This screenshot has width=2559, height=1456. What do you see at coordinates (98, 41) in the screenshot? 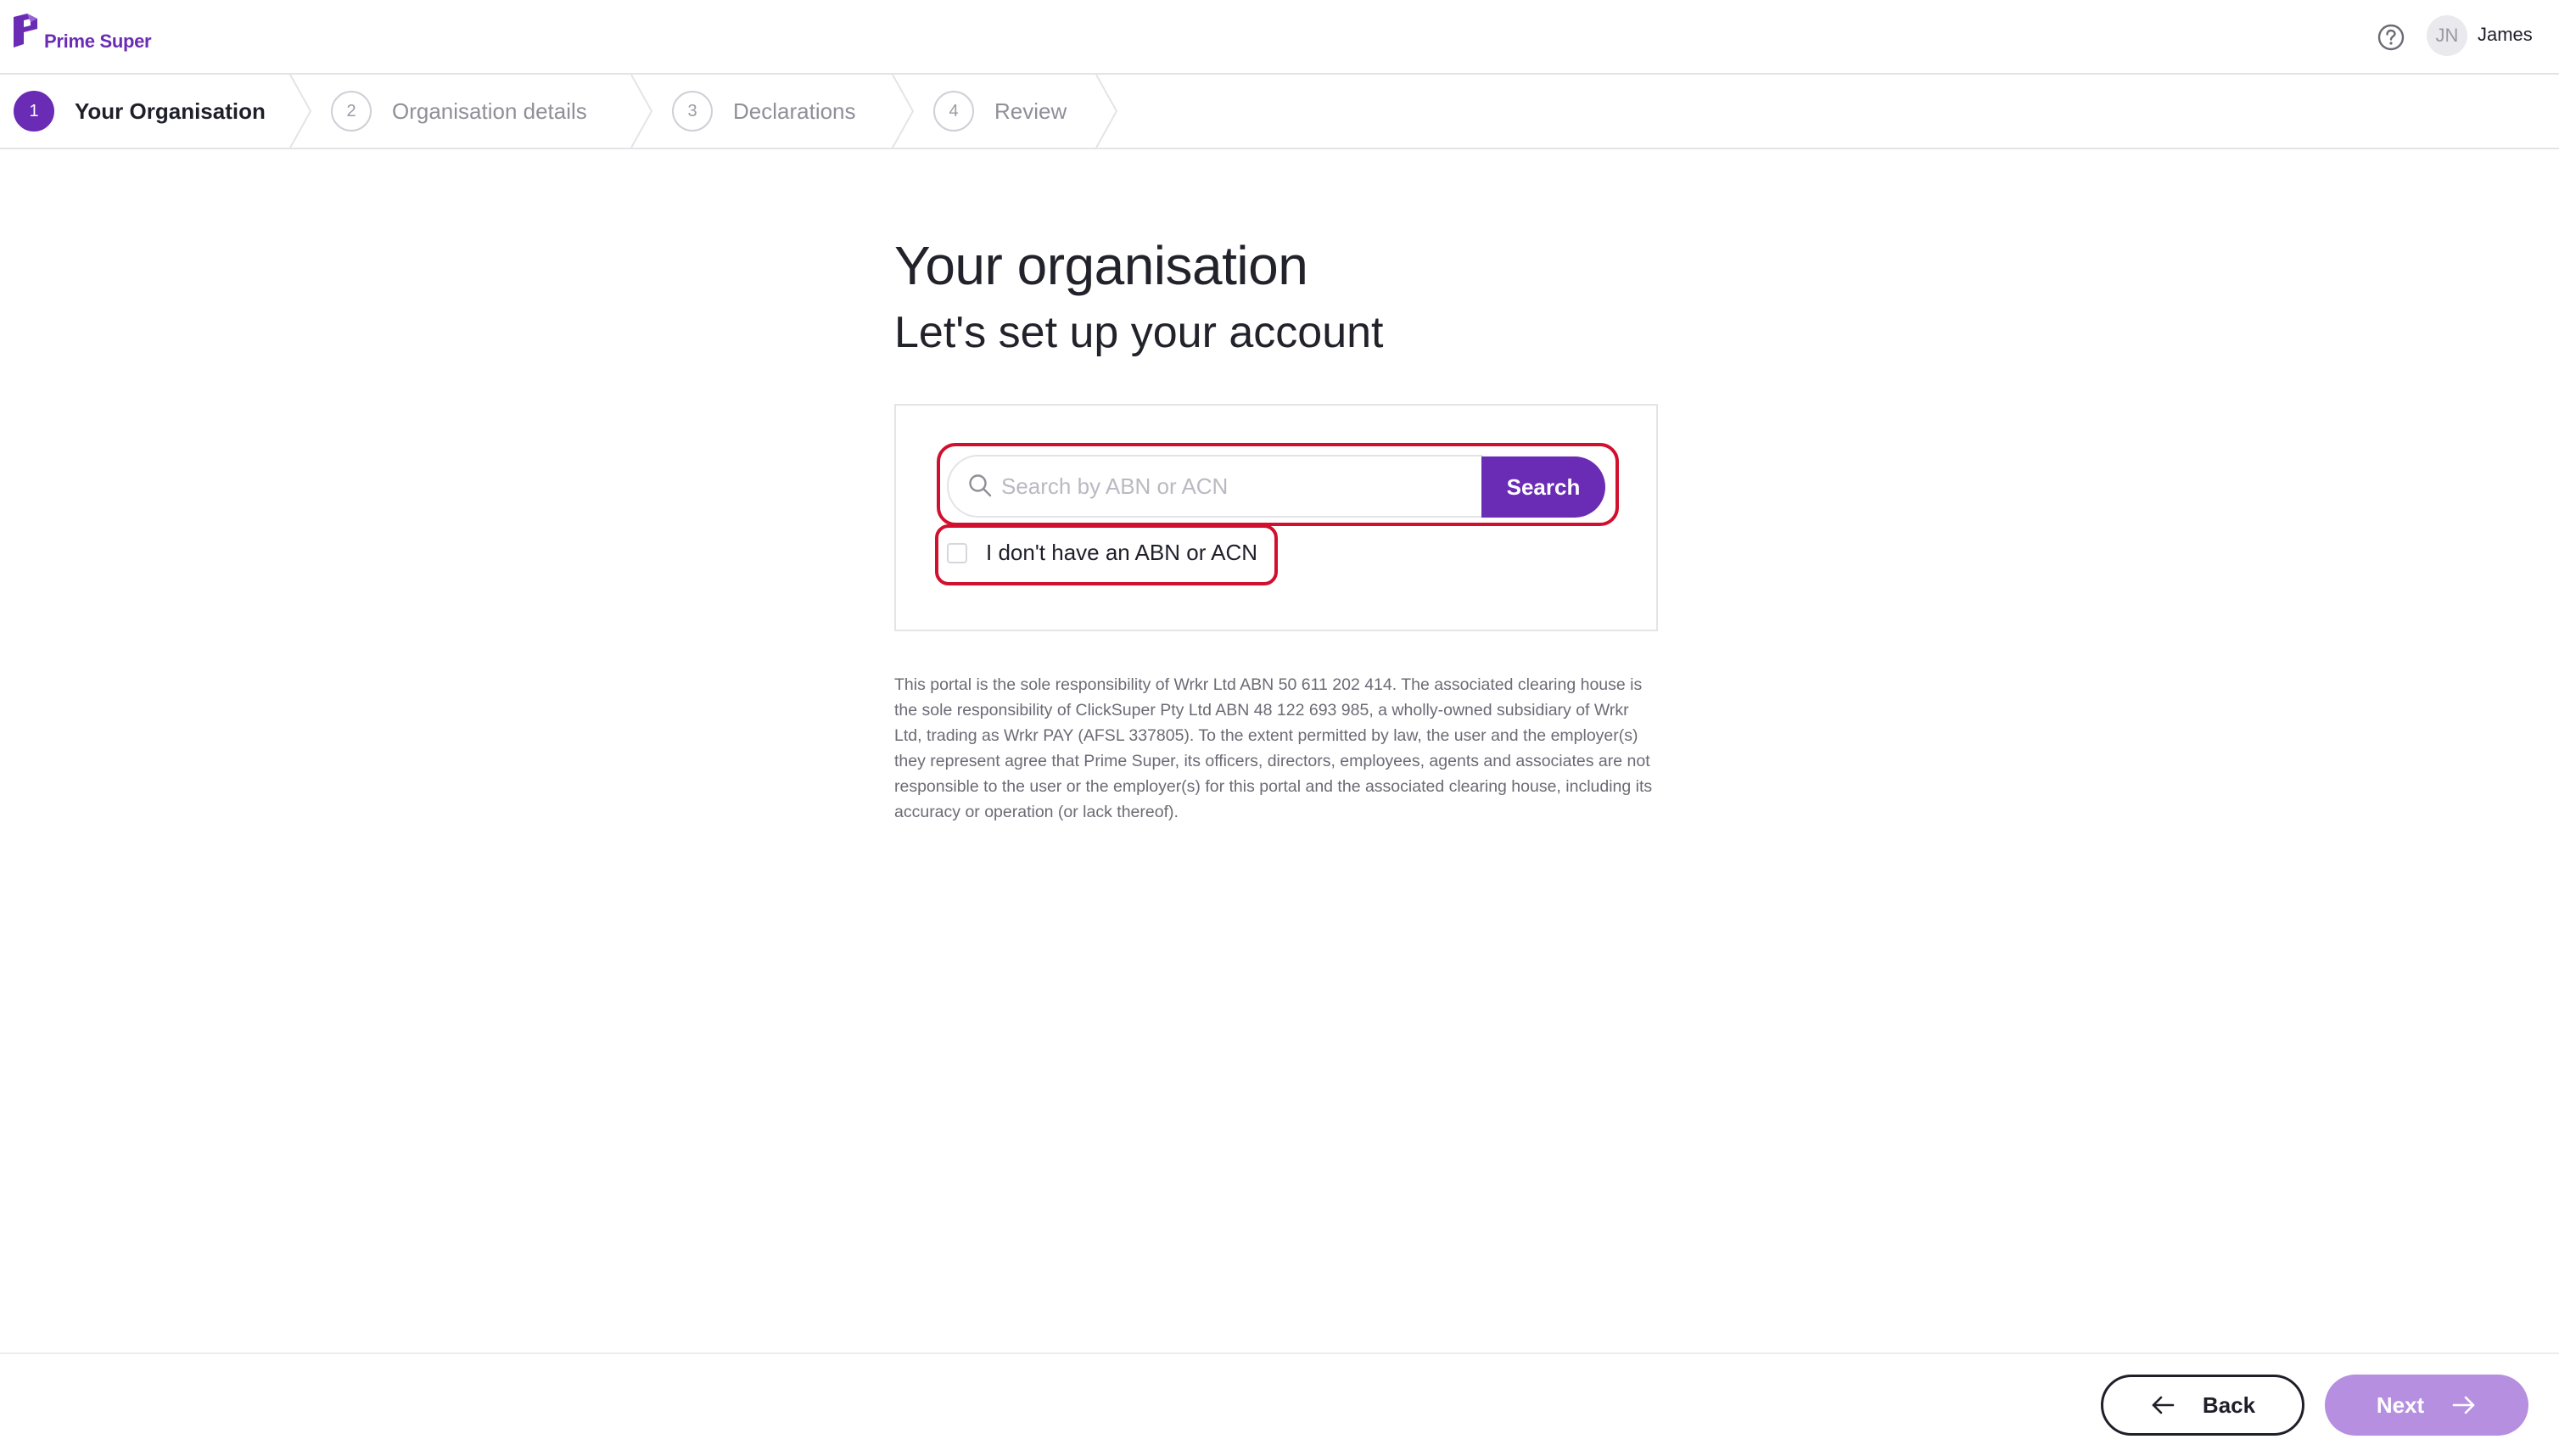
I see `brand-name: Prime Super` at bounding box center [98, 41].